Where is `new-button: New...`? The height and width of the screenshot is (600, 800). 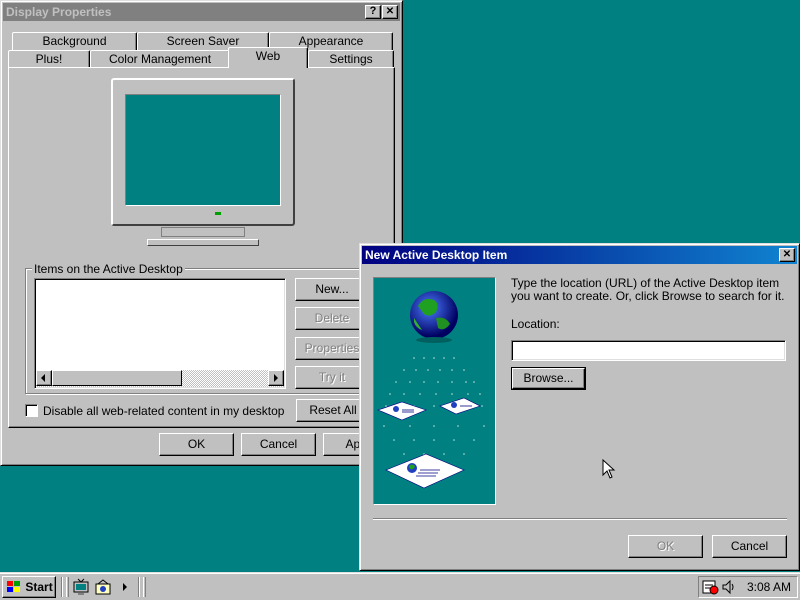
new-button: New... is located at coordinates (332, 289).